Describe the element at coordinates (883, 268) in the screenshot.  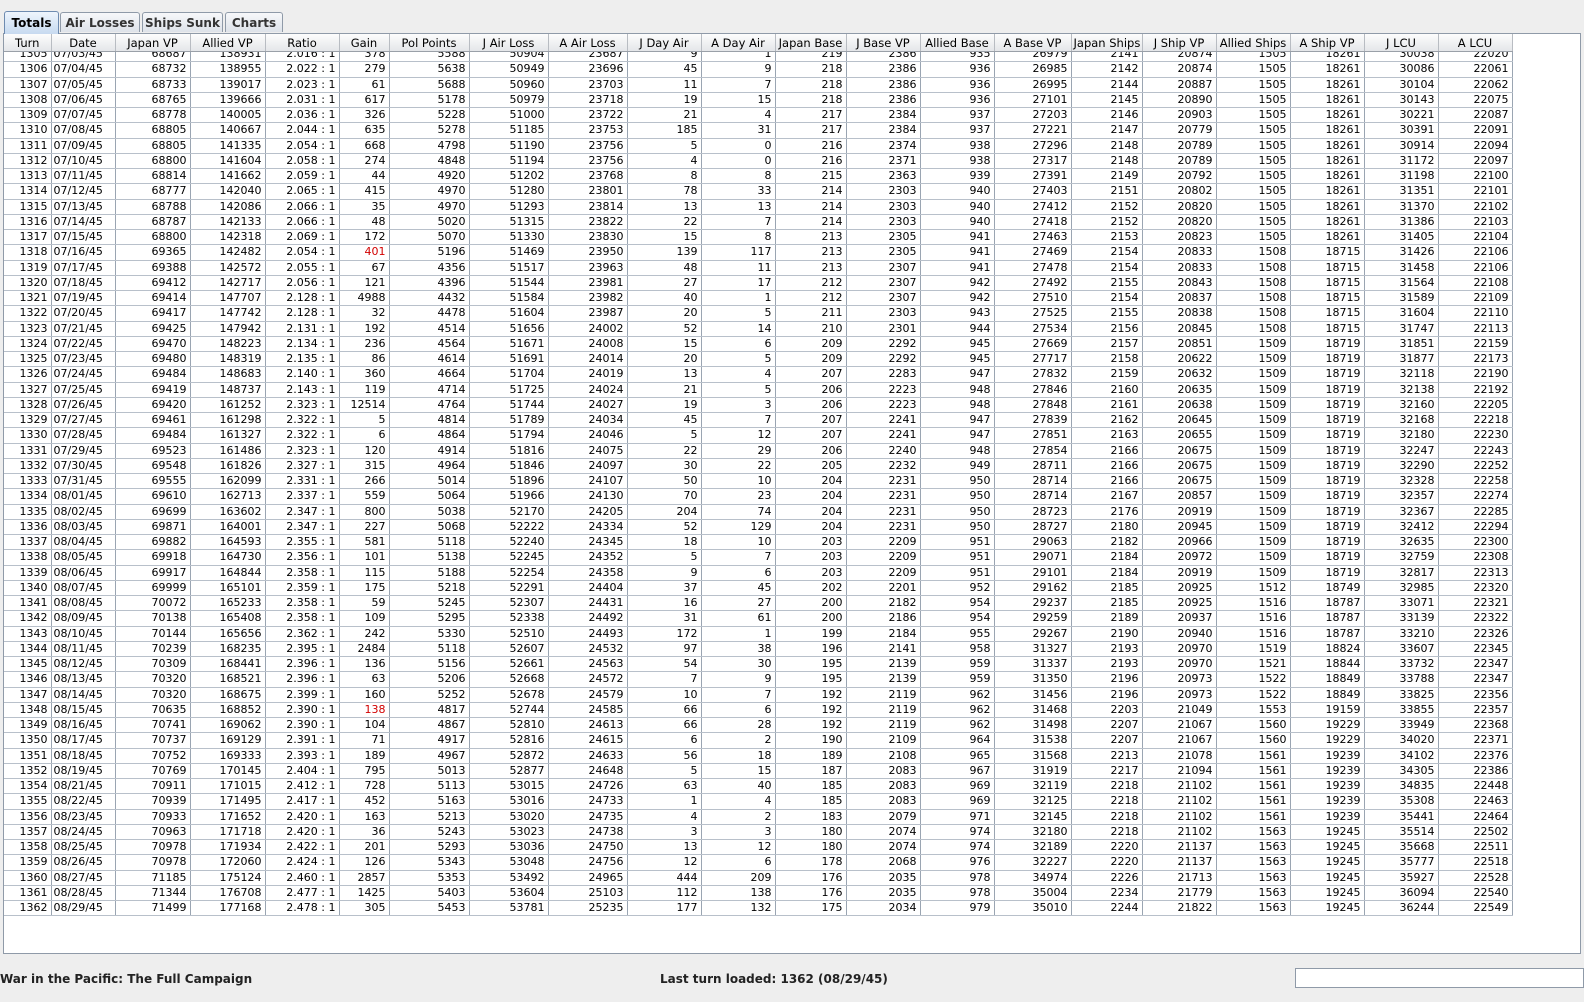
I see `cell-j-base-vp: 2307` at that location.